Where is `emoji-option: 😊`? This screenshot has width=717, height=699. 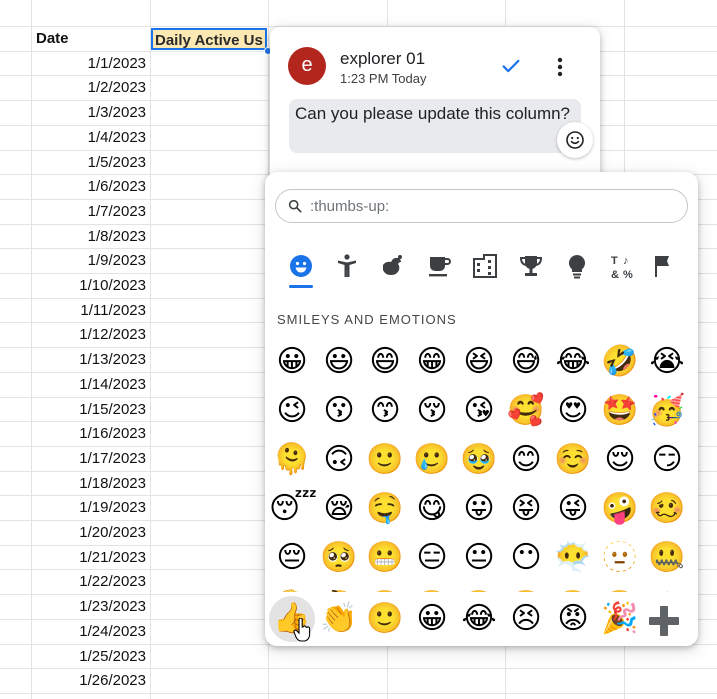
emoji-option: 😊 is located at coordinates (526, 460).